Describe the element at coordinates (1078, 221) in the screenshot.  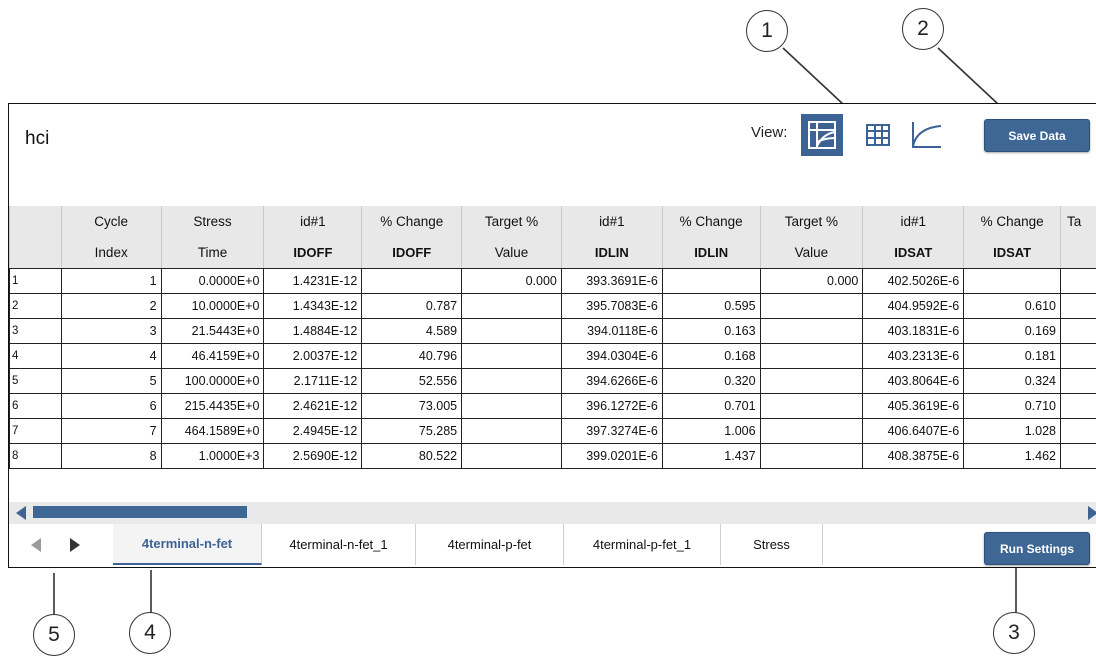
I see `col-header: Ta` at that location.